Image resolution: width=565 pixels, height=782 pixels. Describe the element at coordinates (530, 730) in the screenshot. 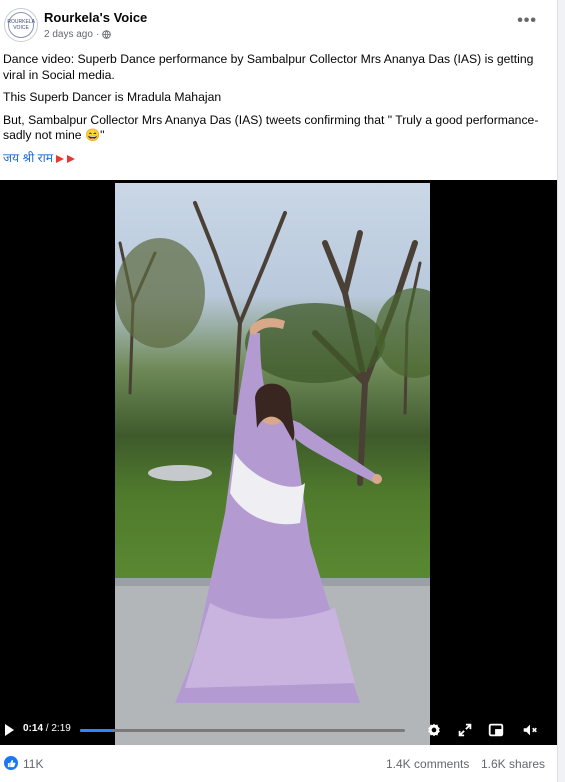

I see `mute-icon` at that location.